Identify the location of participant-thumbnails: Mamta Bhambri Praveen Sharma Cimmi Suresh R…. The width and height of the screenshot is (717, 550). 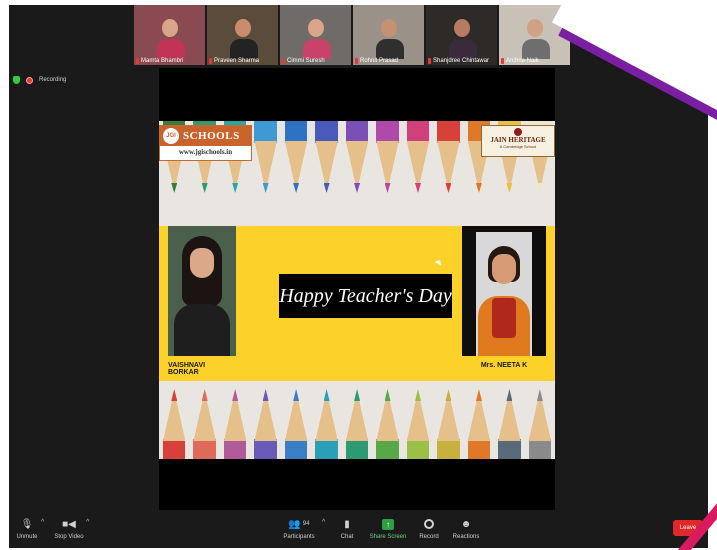
(352, 35).